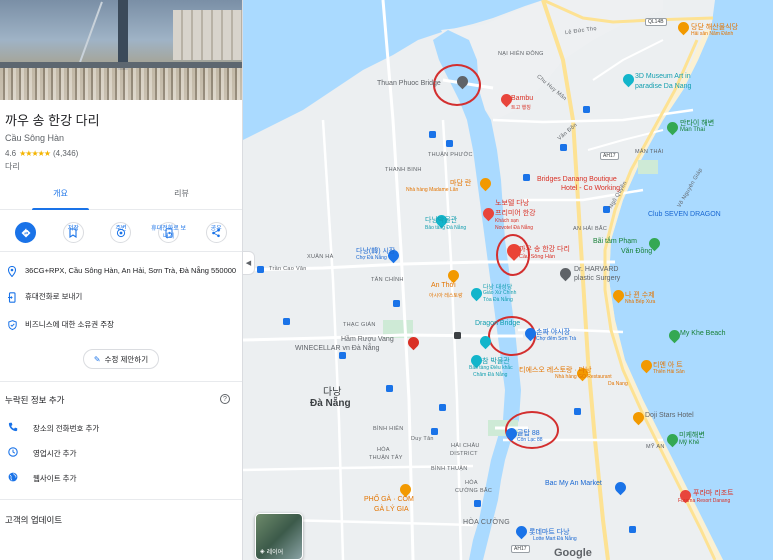  What do you see at coordinates (121, 428) in the screenshot?
I see `add-phone-row: 장소의 전화번호 추가` at bounding box center [121, 428].